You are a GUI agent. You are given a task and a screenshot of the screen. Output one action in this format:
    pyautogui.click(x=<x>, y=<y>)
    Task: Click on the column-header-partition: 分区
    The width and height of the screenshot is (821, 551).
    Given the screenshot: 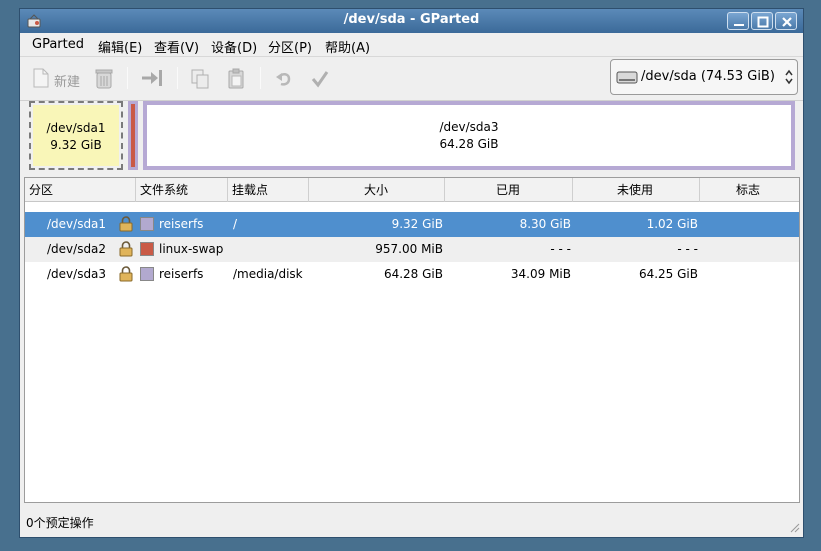 What is the action you would take?
    pyautogui.click(x=80, y=190)
    